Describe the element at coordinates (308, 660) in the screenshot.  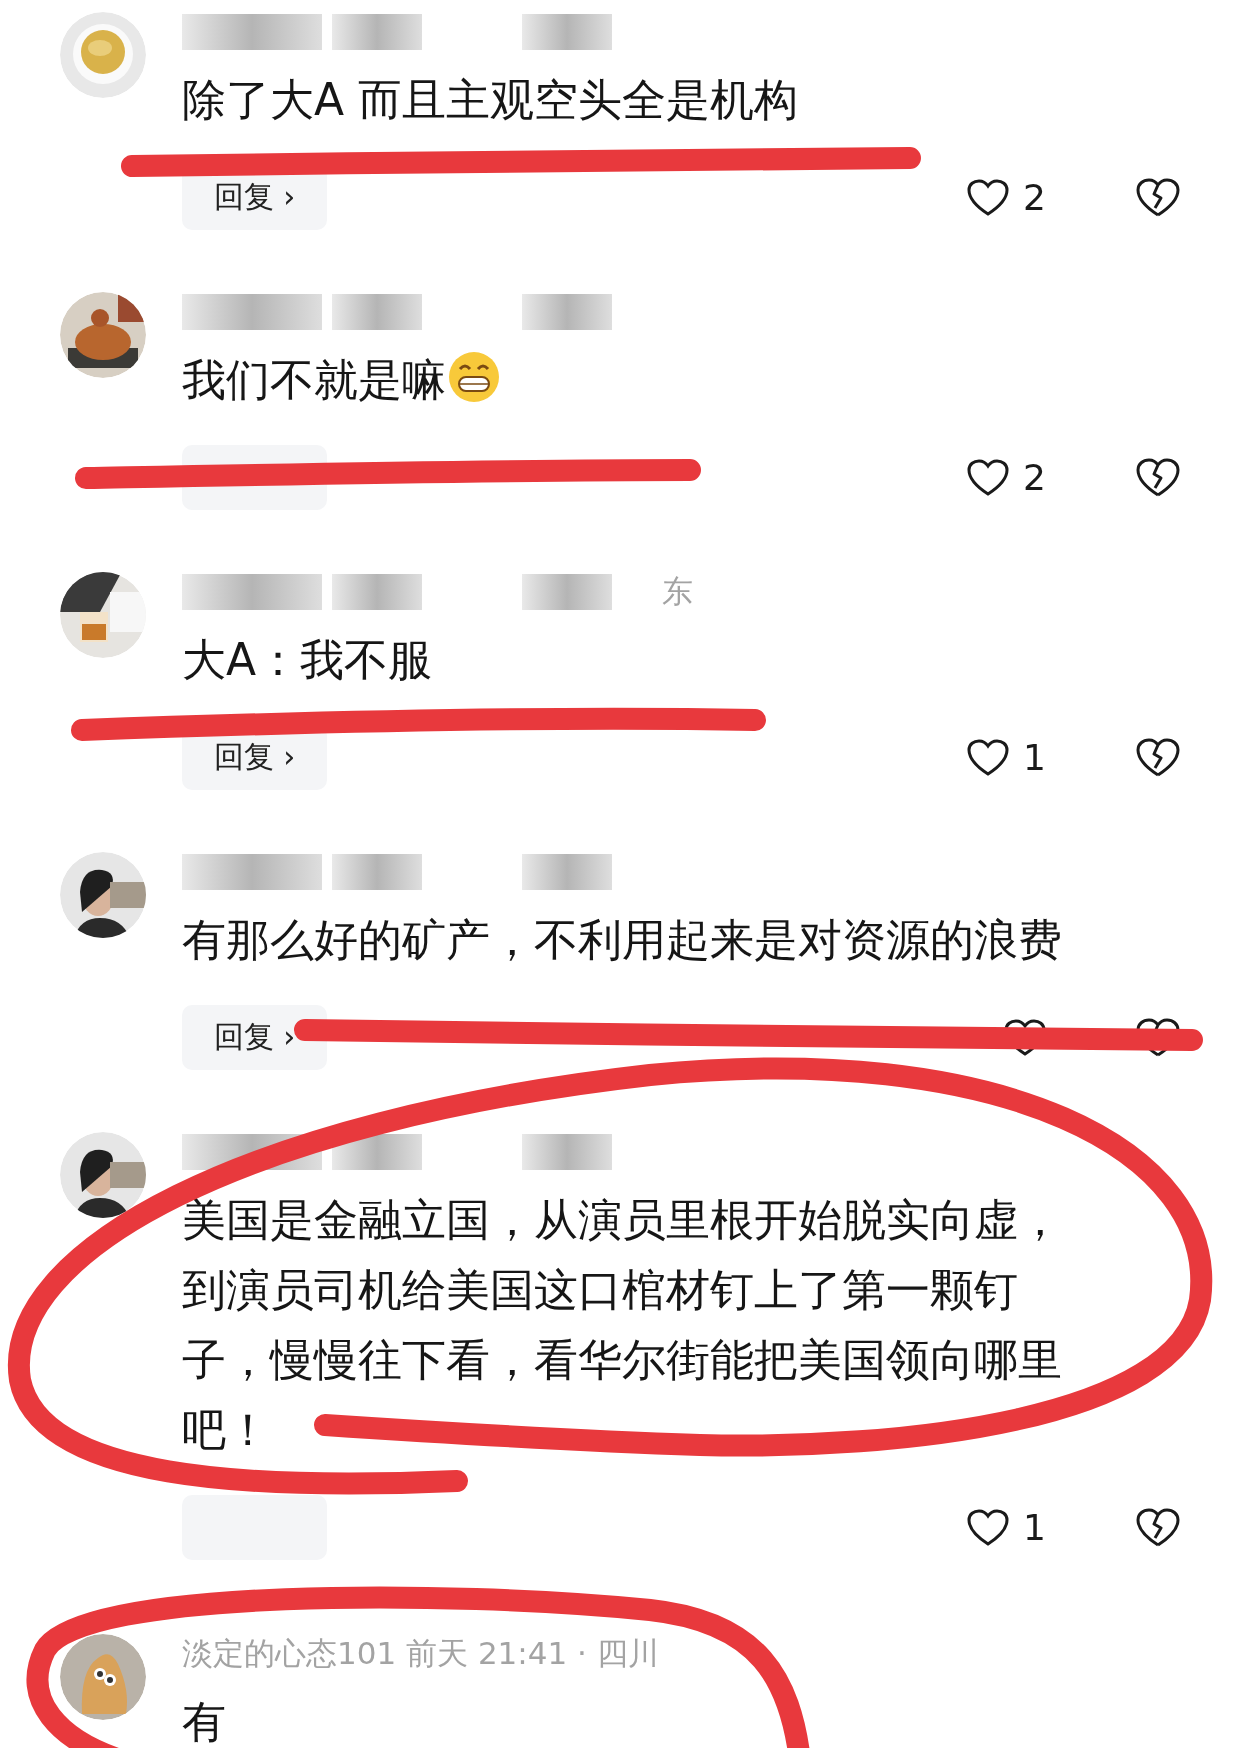
I see `comment-text: 大A：我不服` at that location.